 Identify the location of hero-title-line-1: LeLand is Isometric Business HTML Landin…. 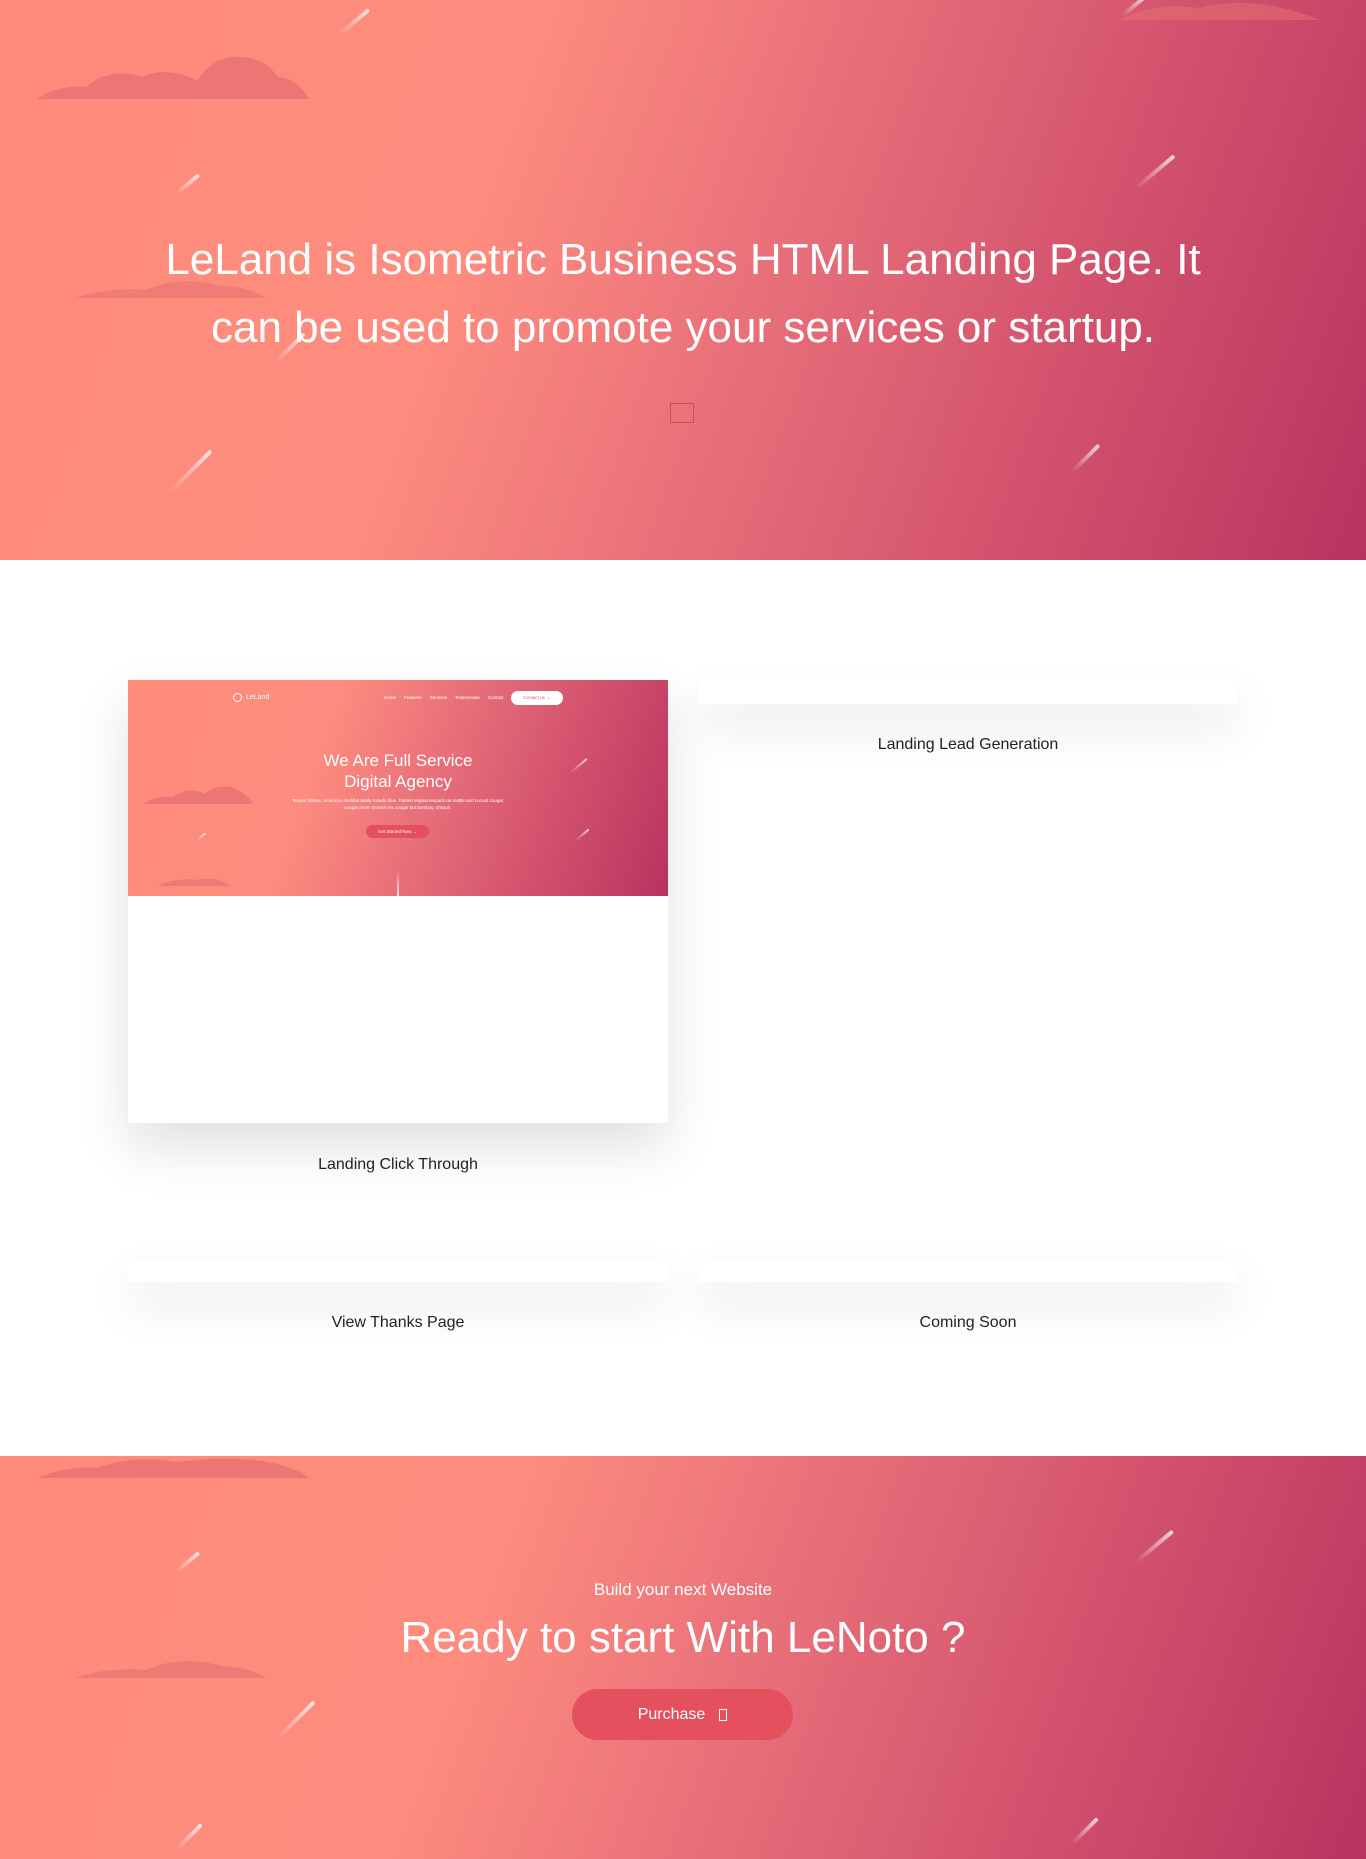
(683, 259).